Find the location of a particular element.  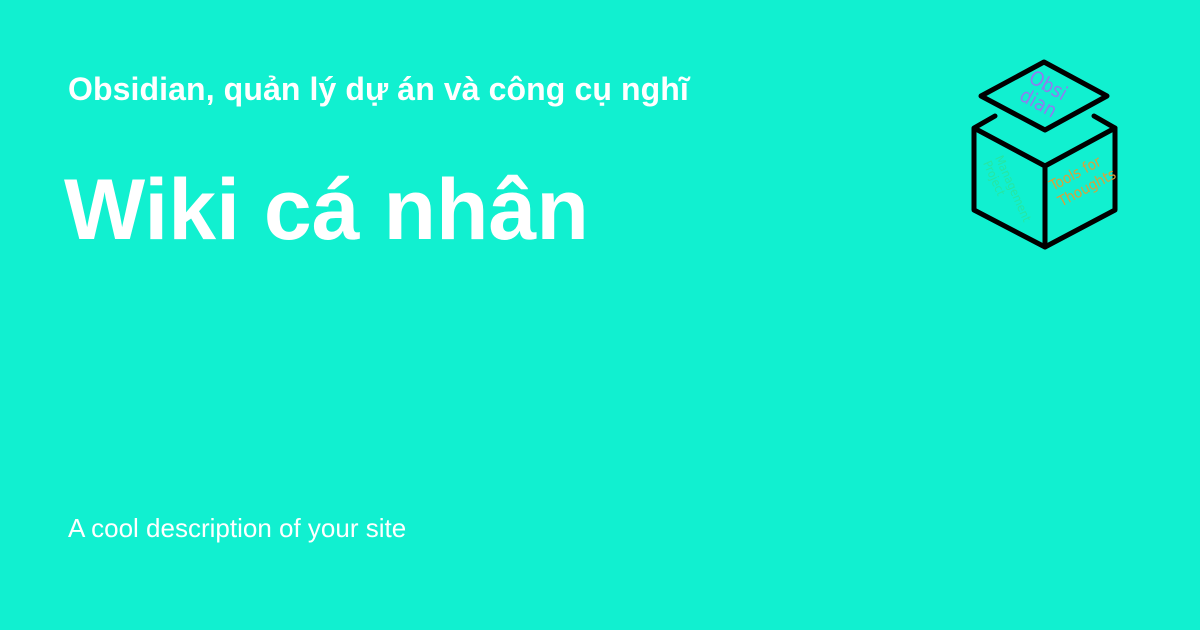

logo-top-right-stub is located at coordinates (1104, 122).